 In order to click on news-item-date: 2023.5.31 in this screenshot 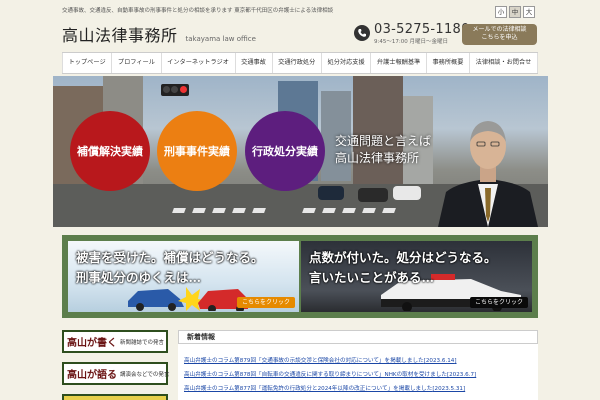, I will do `click(448, 389)`.